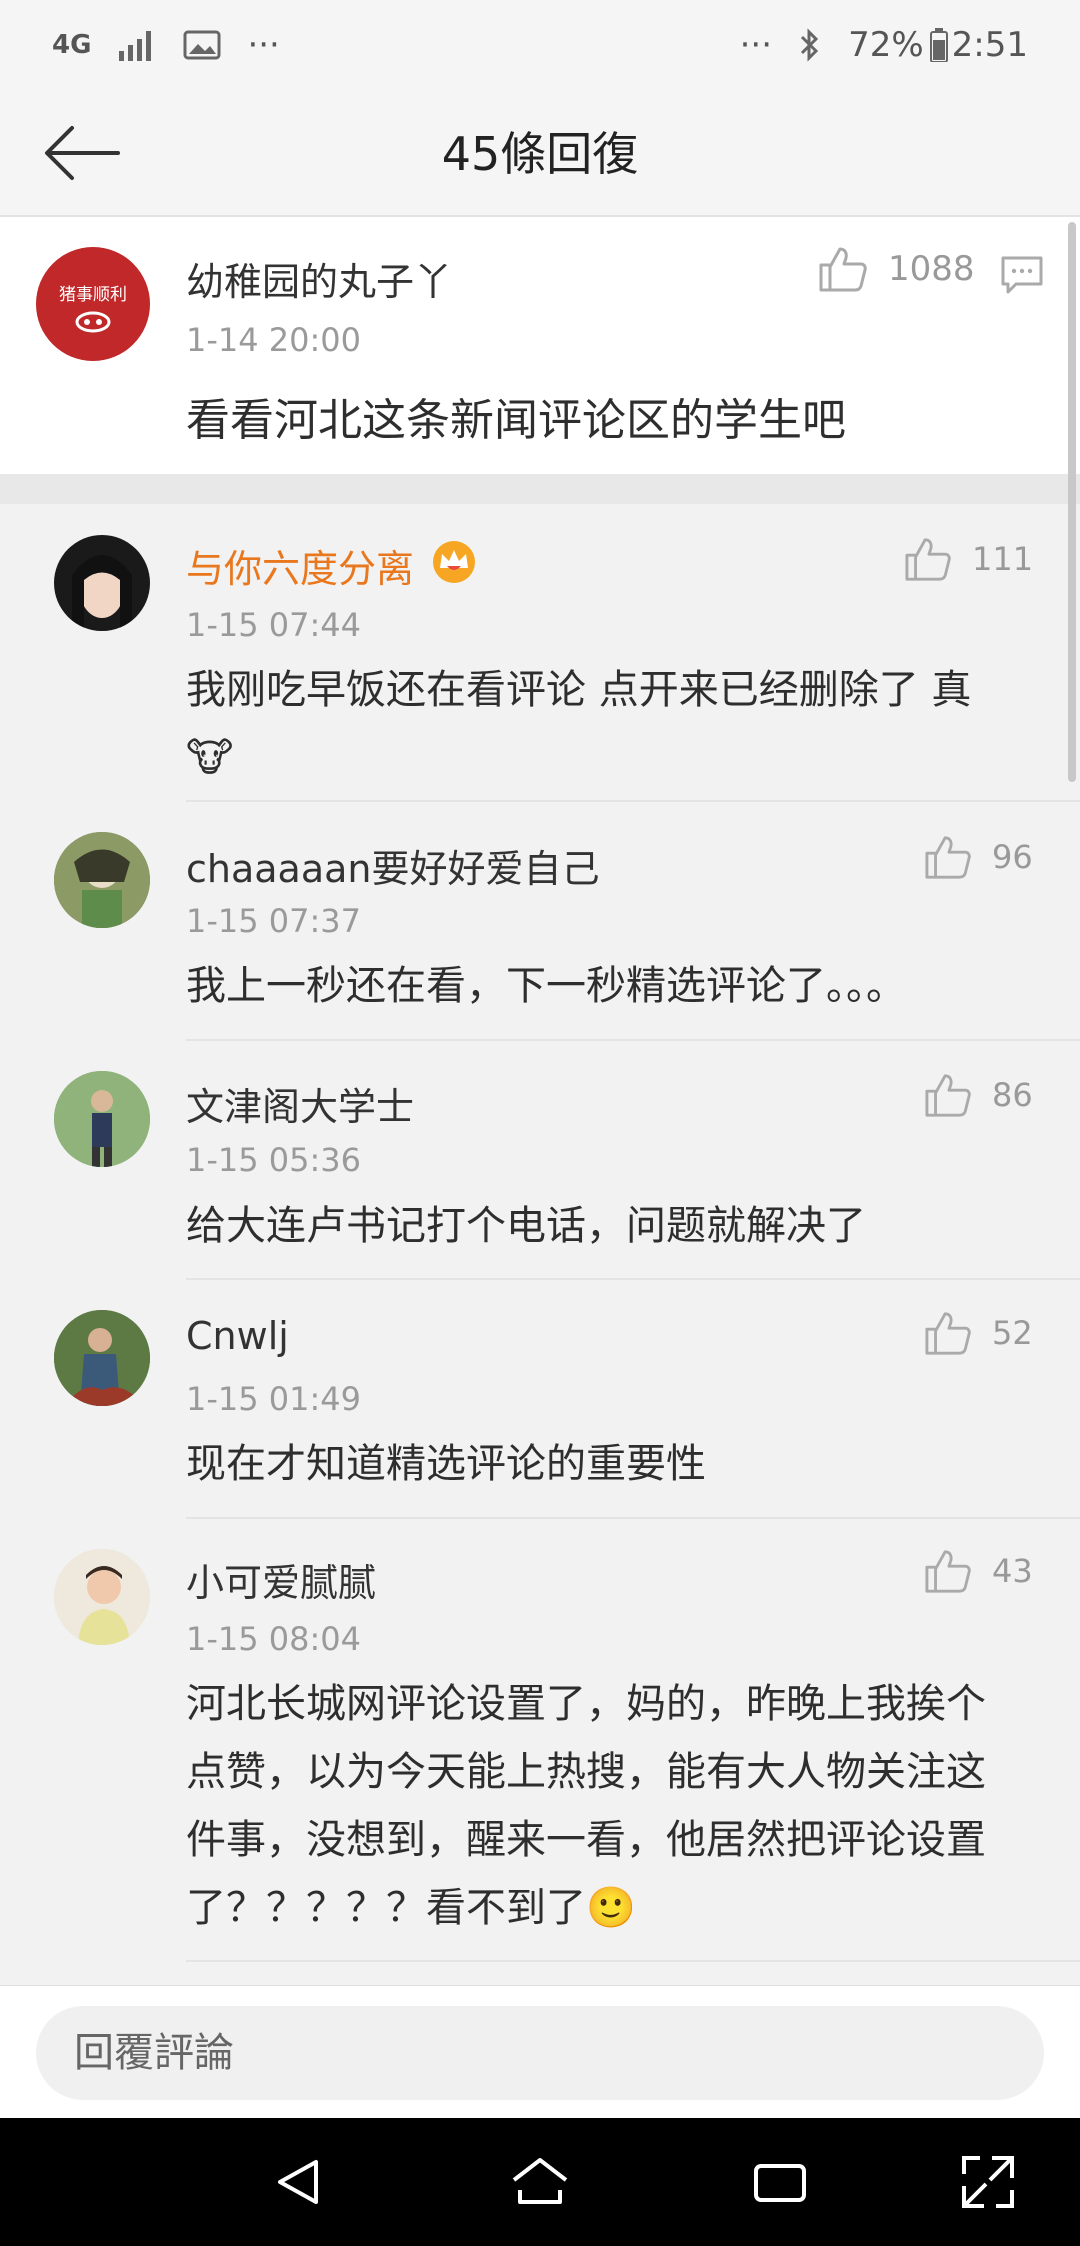 The height and width of the screenshot is (2246, 1080). What do you see at coordinates (586, 1840) in the screenshot?
I see `comment-text-line: 件事，没想到，醒来一看，他居然把评论设置` at bounding box center [586, 1840].